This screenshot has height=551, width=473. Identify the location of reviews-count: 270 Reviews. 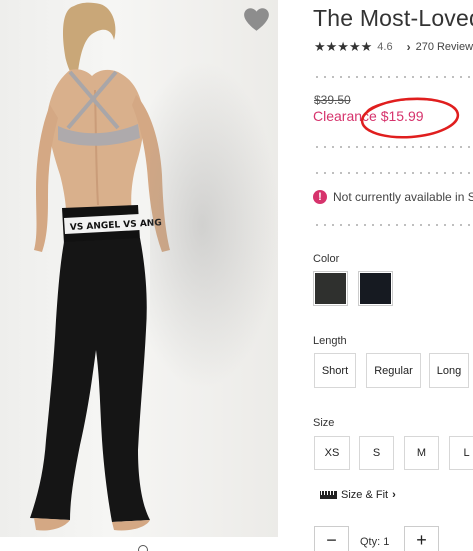
(444, 47).